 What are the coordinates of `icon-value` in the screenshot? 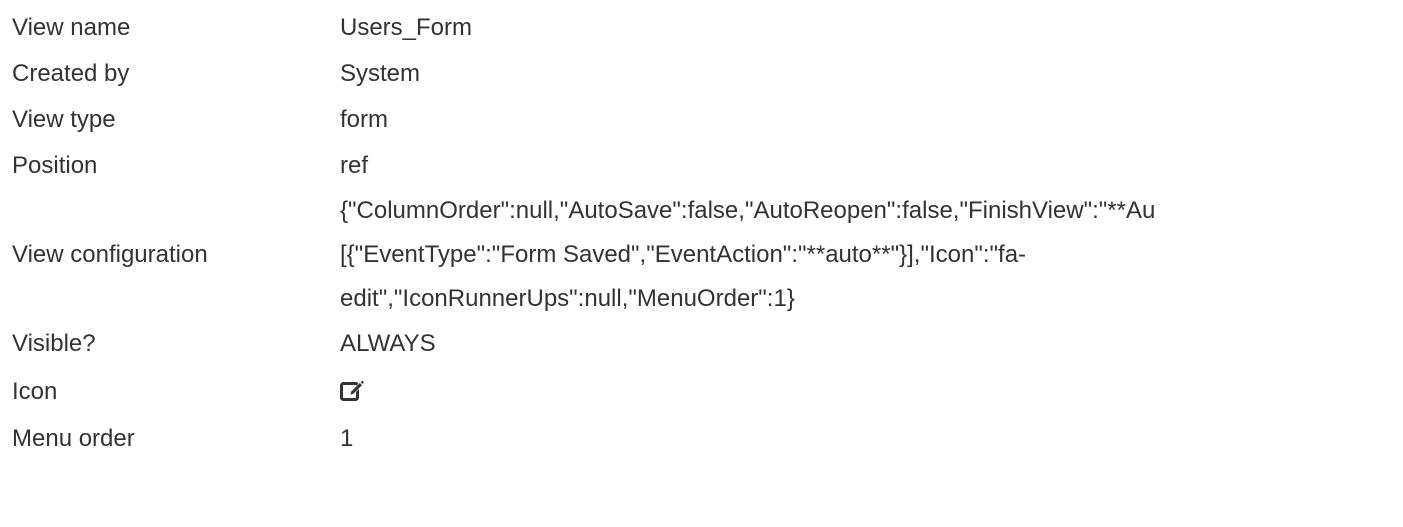 It's located at (871, 391).